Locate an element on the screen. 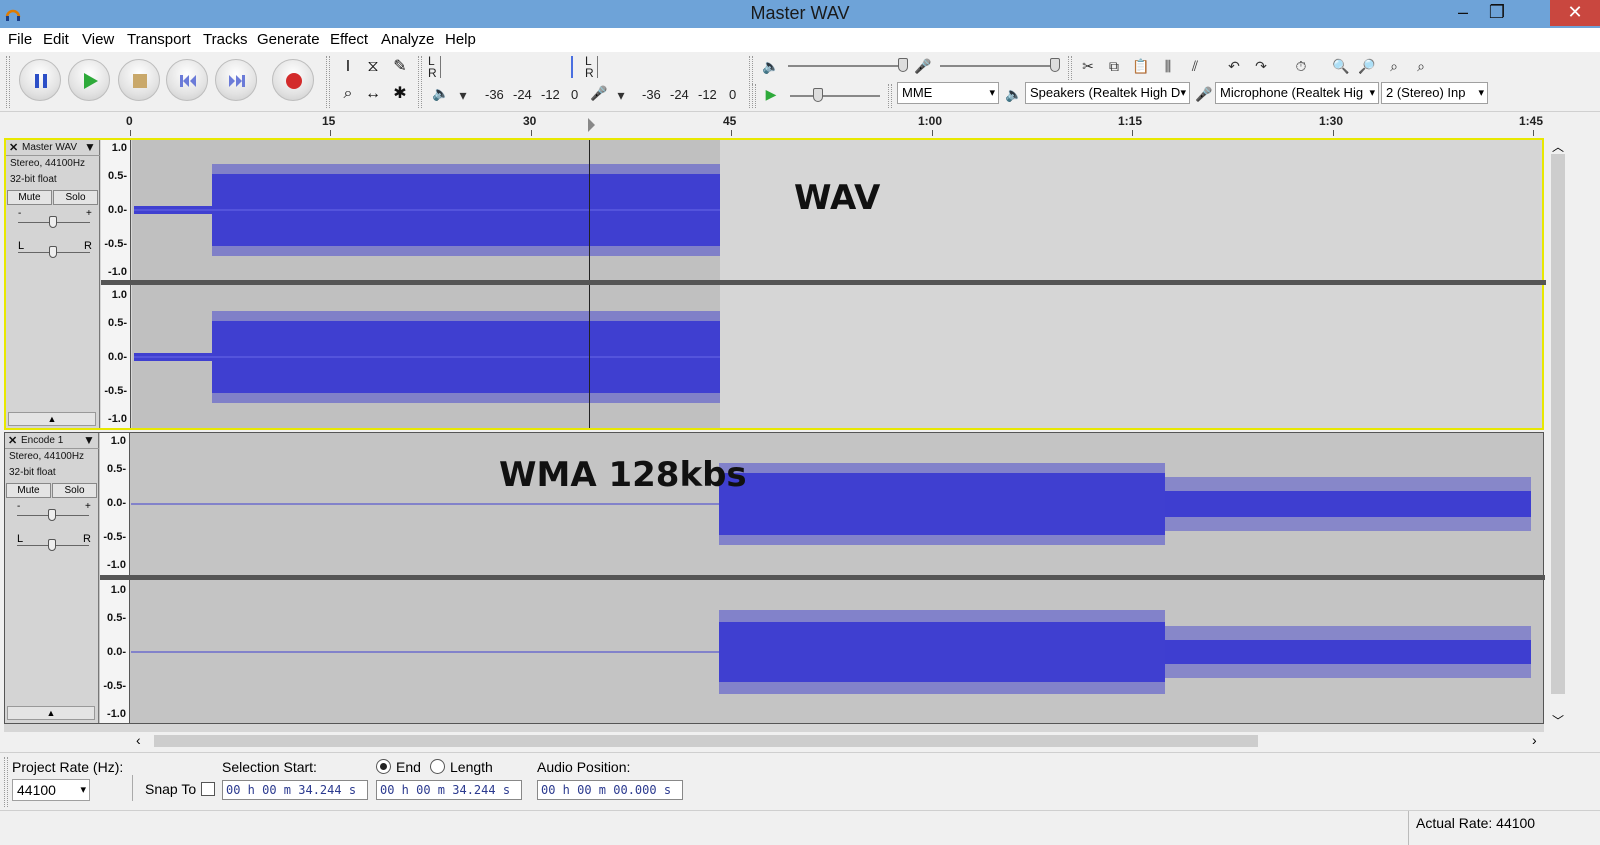  menu-effect: Effect is located at coordinates (349, 39).